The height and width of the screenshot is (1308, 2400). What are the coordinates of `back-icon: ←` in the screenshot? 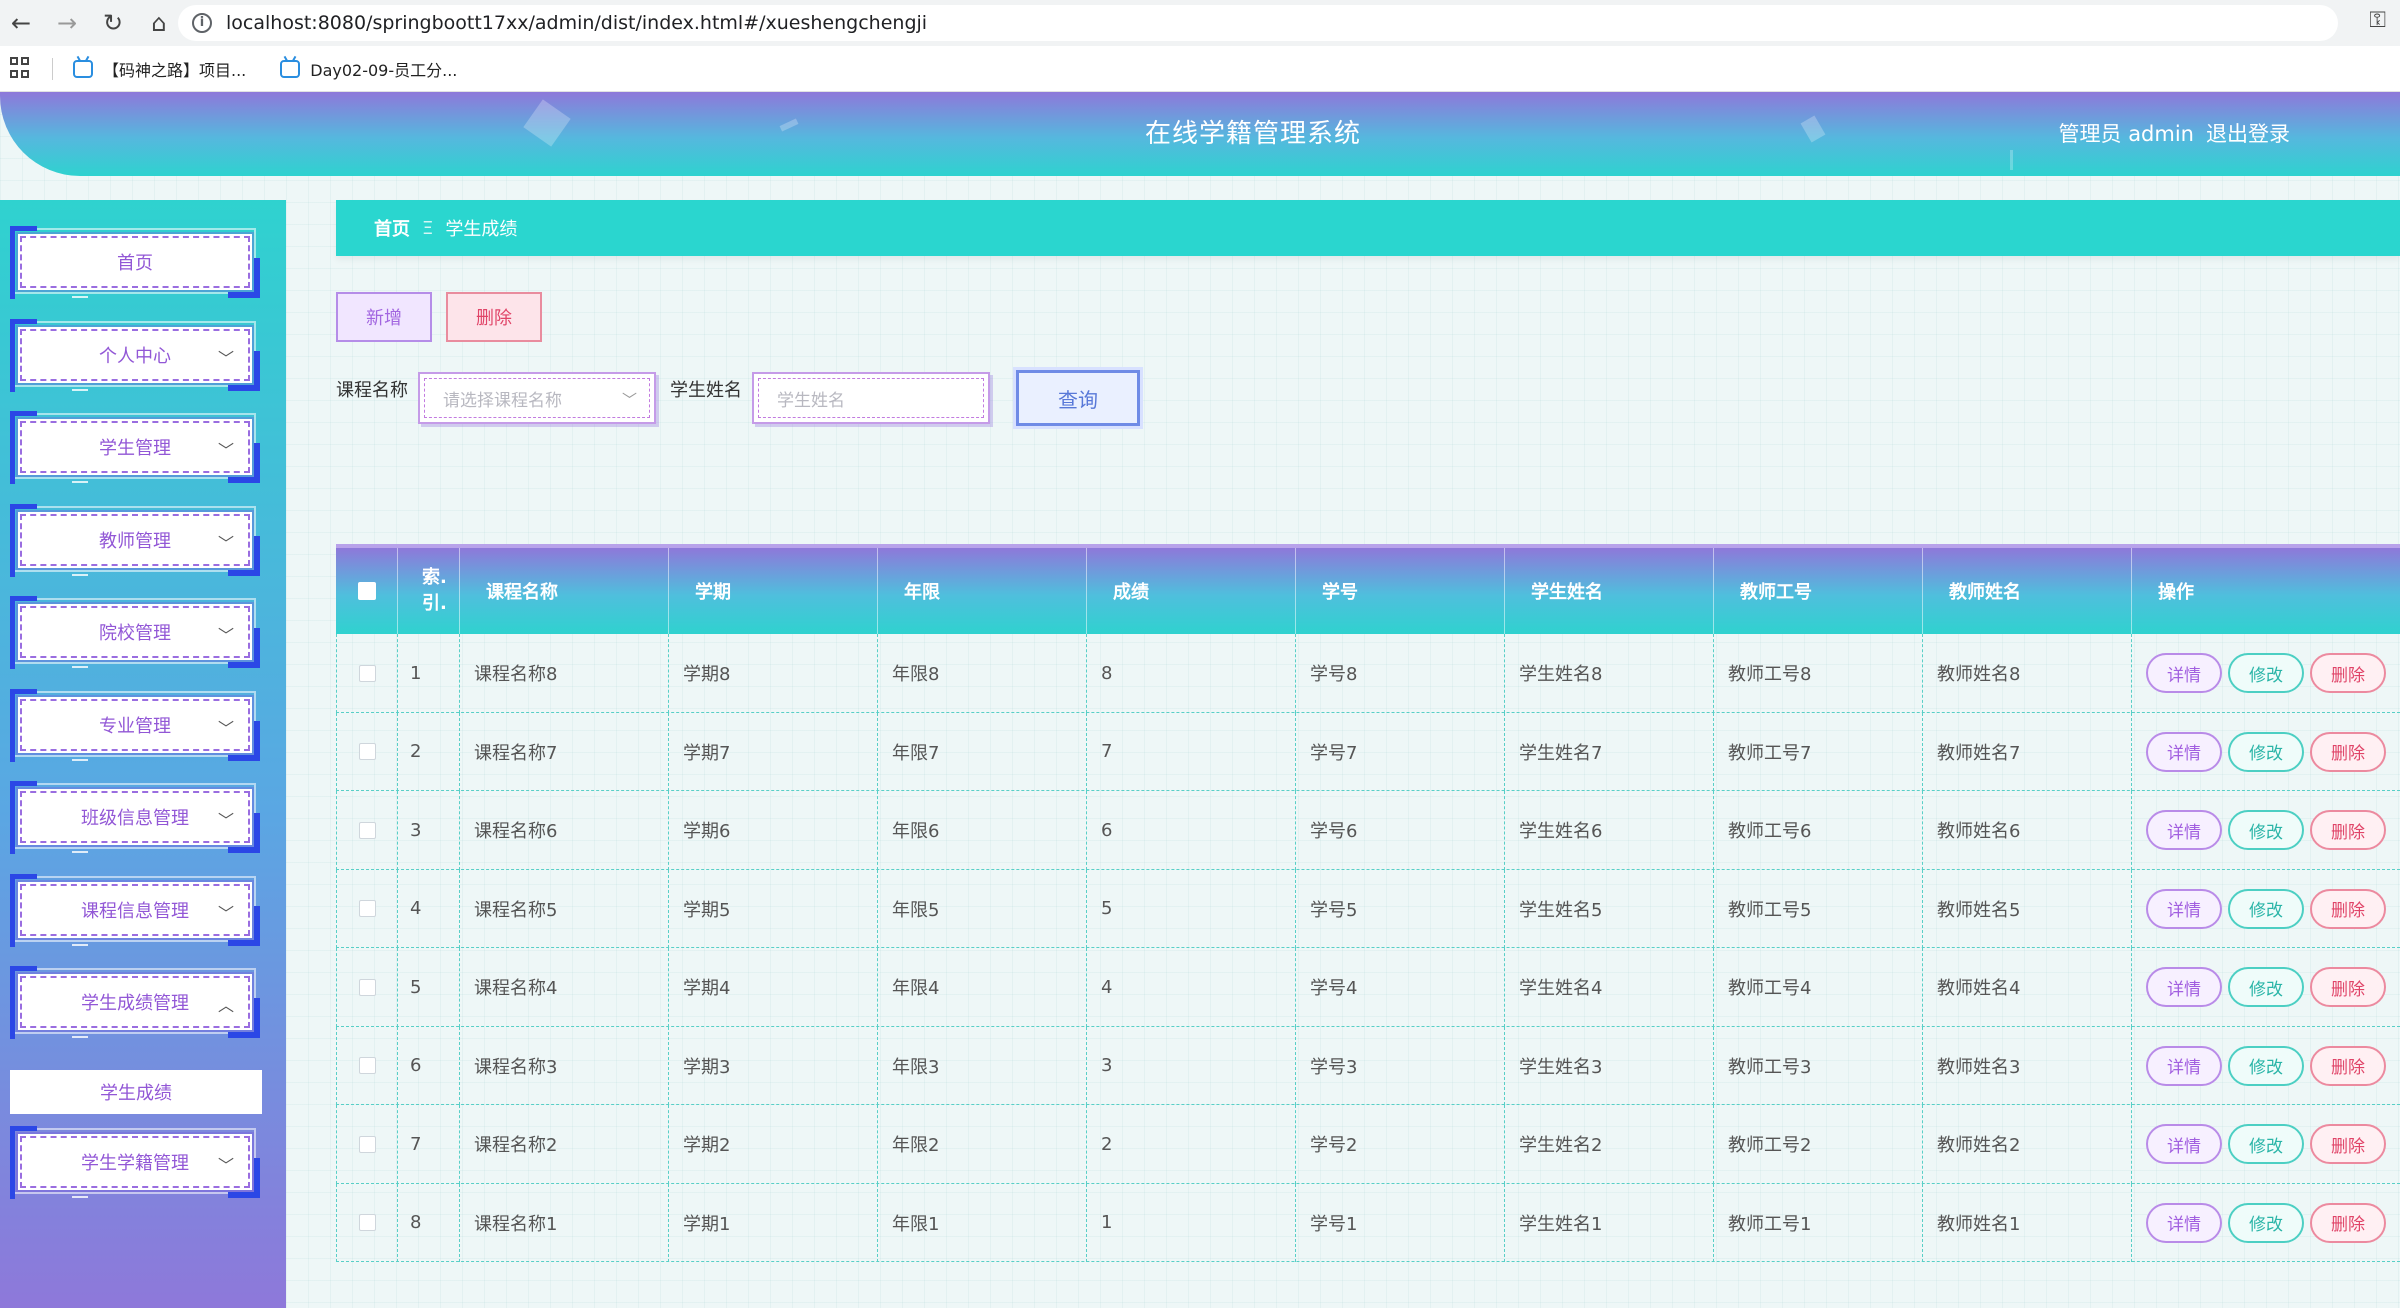 It's located at (21, 23).